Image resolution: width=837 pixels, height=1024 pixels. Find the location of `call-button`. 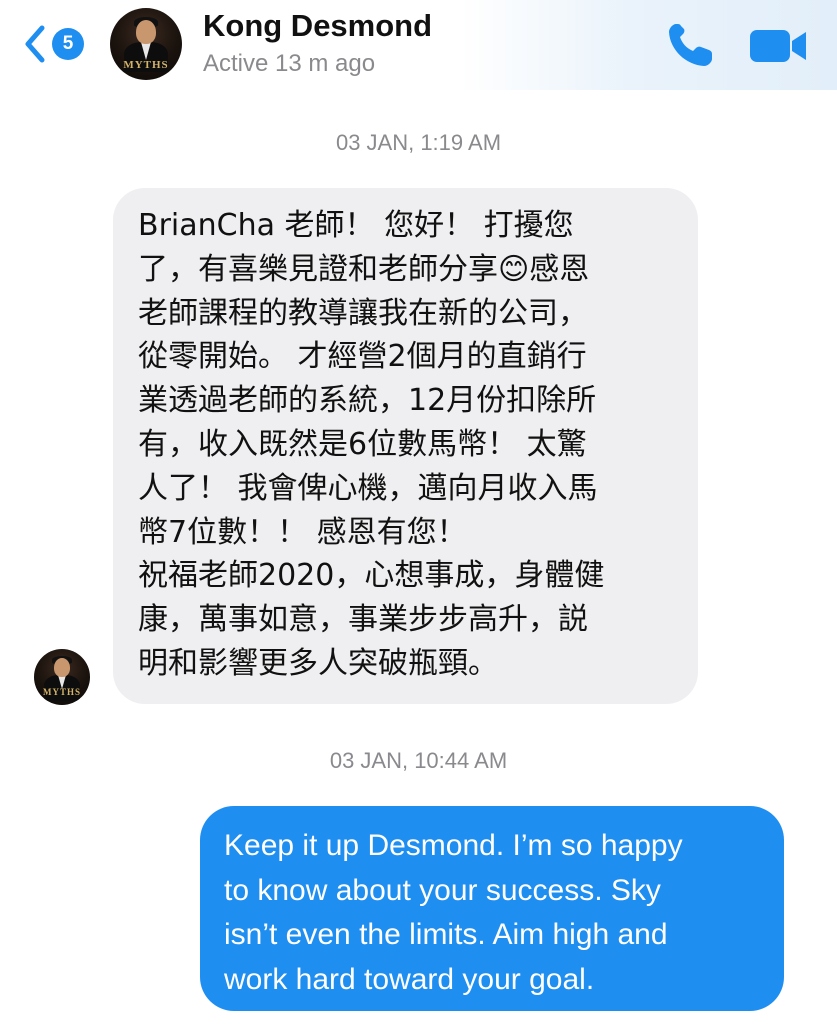

call-button is located at coordinates (691, 45).